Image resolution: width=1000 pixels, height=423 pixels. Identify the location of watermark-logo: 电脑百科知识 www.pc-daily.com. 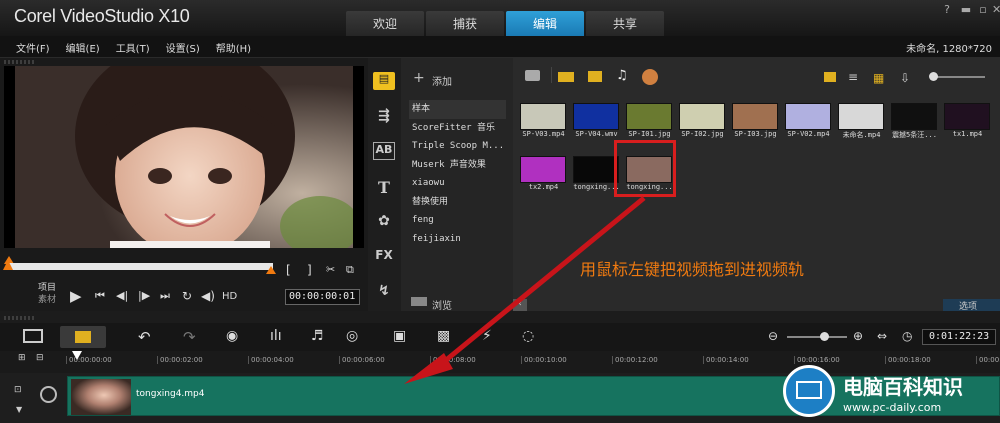
(891, 394).